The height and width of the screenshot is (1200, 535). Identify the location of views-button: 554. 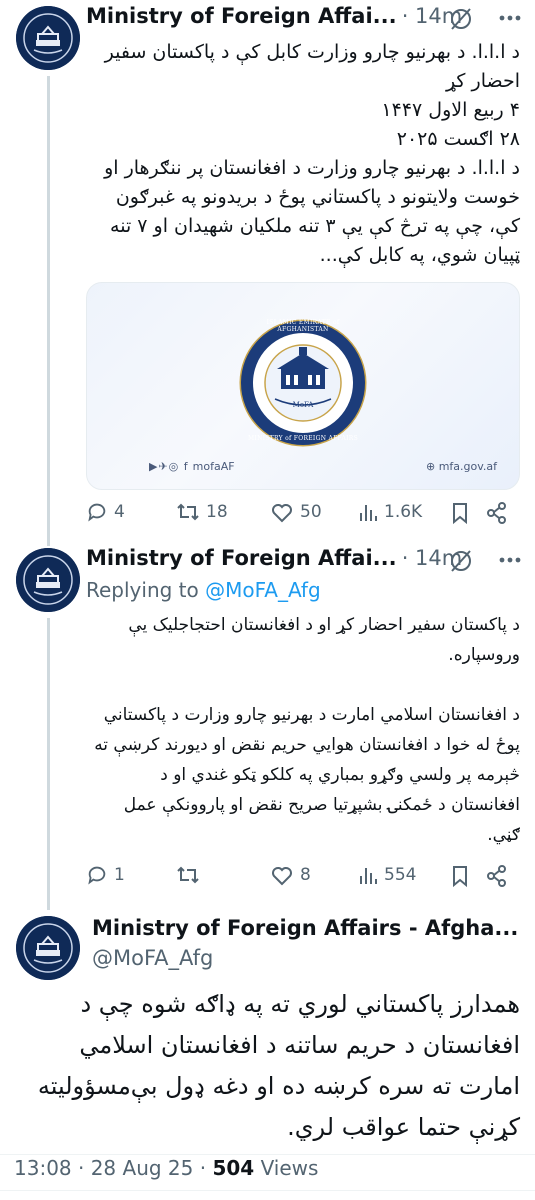
(387, 875).